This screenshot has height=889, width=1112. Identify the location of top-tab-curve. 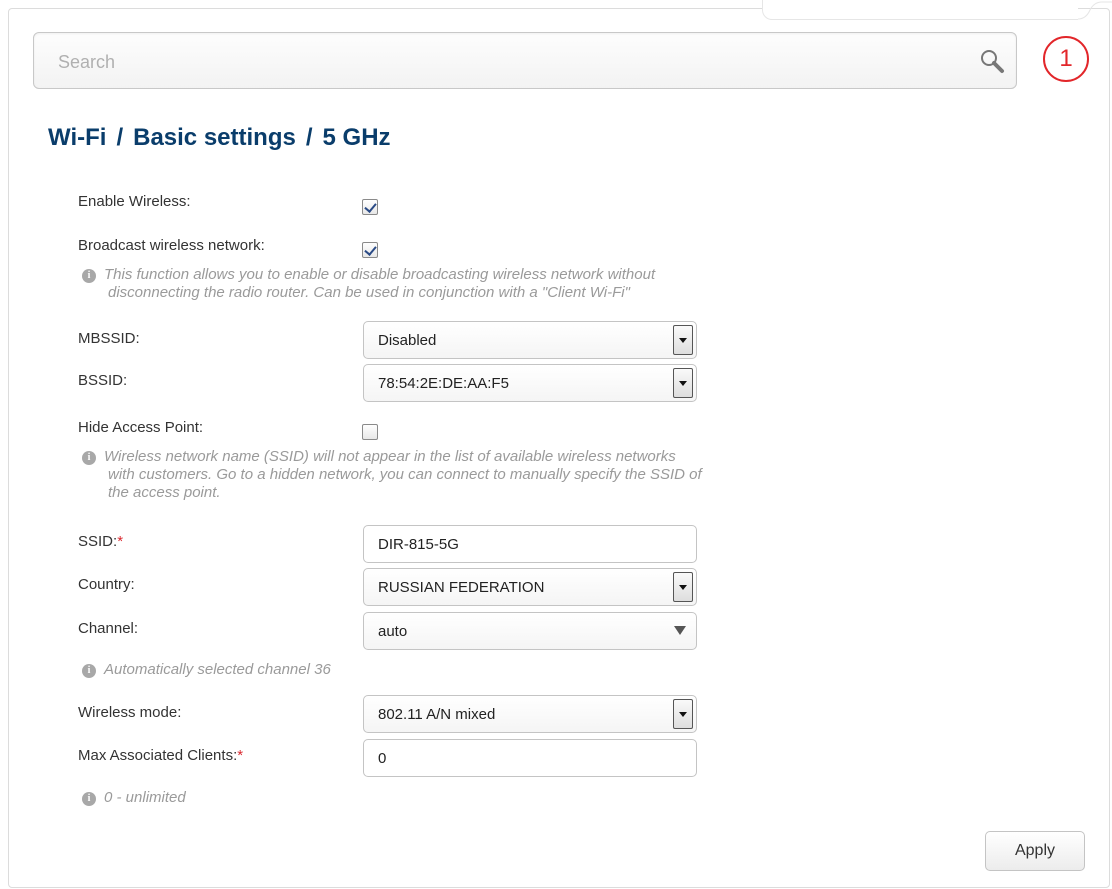
(1095, 10).